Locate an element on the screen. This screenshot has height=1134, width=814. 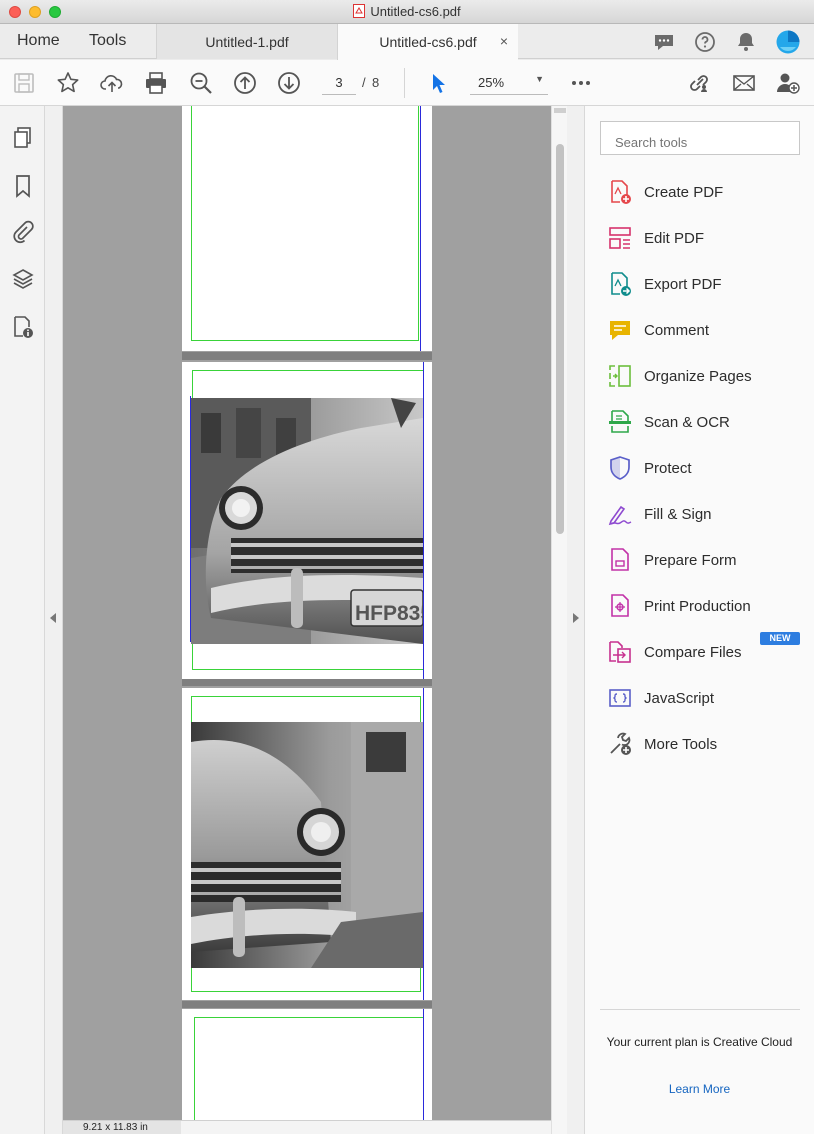
scan-ocr-icon is located at coordinates (620, 421).